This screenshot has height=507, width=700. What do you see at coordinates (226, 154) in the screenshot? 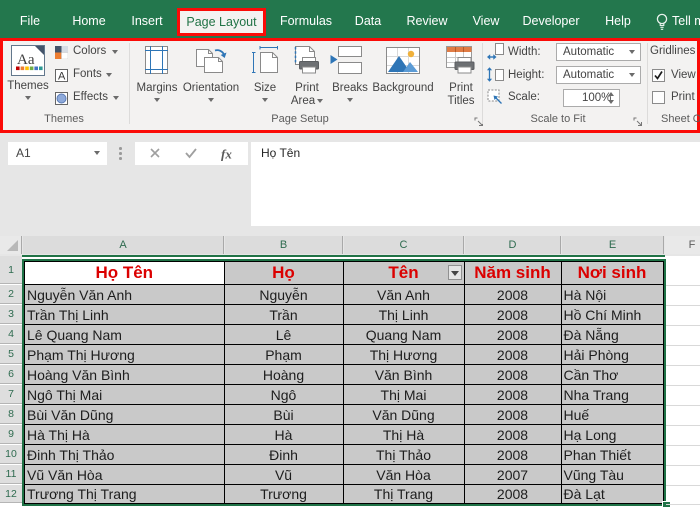
I see `svg-text: fx` at bounding box center [226, 154].